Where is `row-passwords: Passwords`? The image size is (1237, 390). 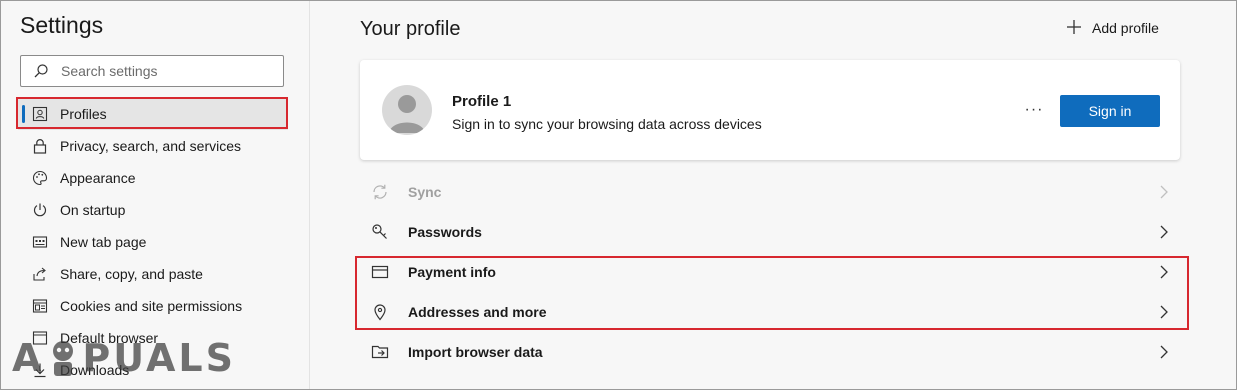 row-passwords: Passwords is located at coordinates (770, 232).